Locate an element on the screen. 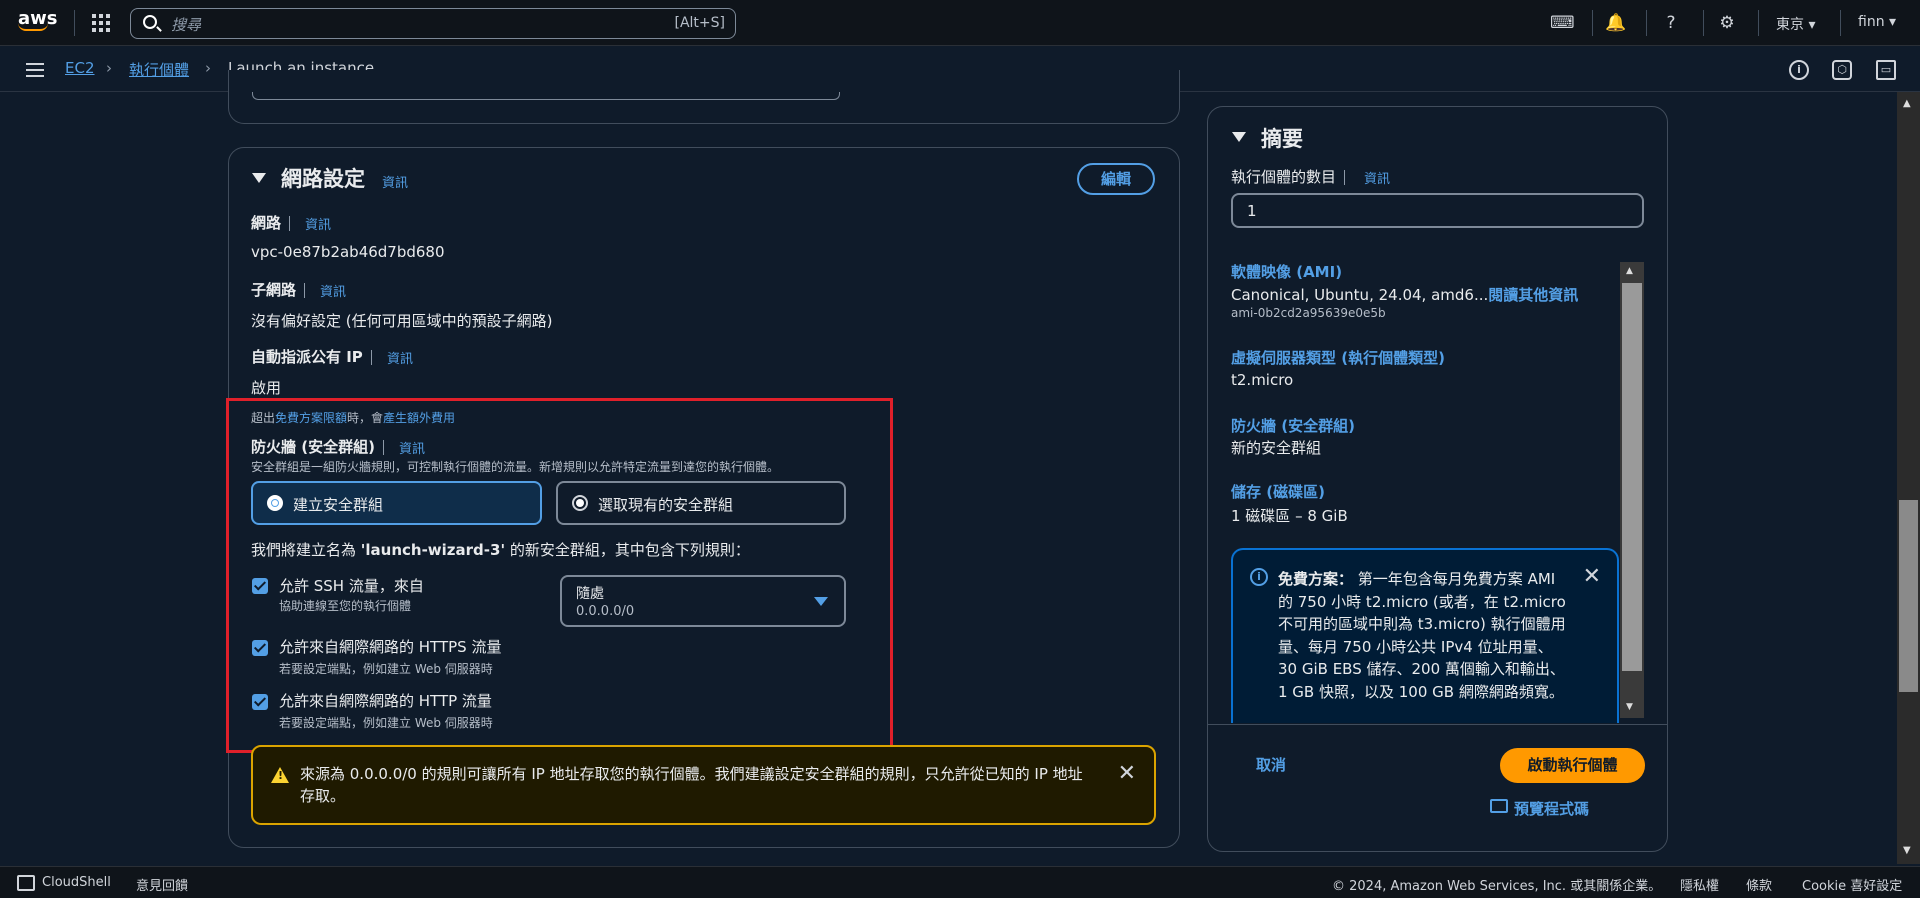  launch-instance-button: 啟動執行個體 is located at coordinates (1572, 765).